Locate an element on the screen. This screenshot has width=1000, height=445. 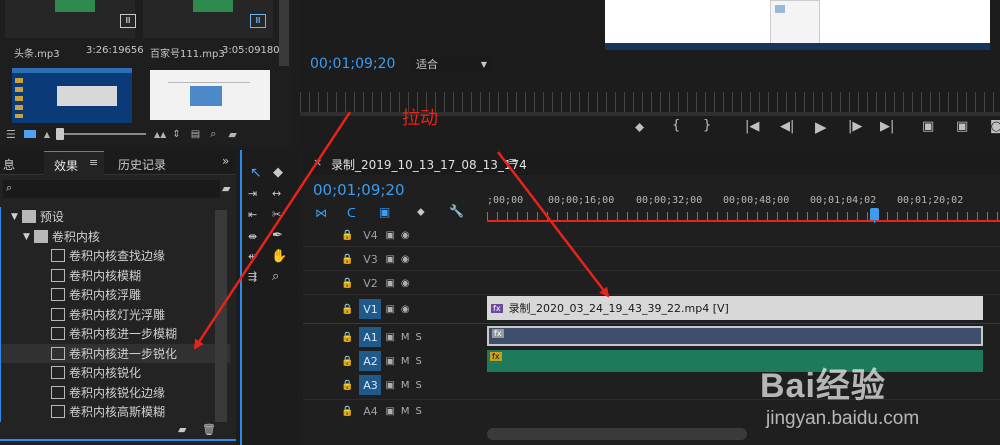
annotation-arrow-to-clip is located at coordinates (553, 224).